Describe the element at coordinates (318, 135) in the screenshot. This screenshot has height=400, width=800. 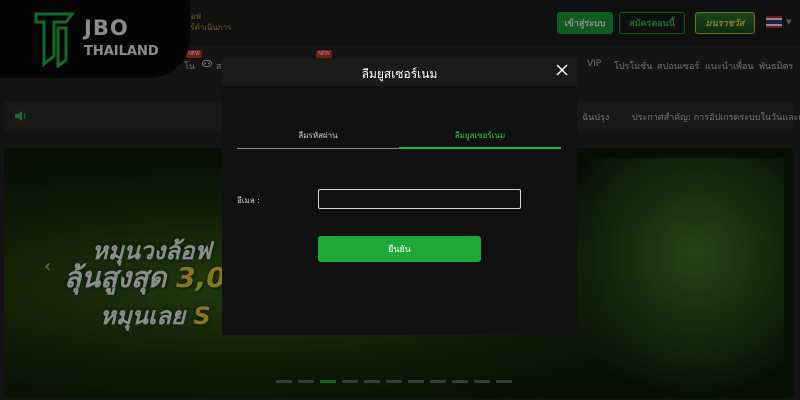
I see `tab-forgot-password: ลืมรหัสผ่าน` at that location.